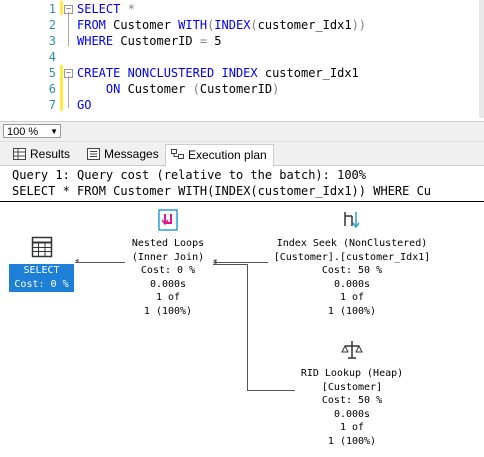  What do you see at coordinates (242, 105) in the screenshot?
I see `editor-line: 7 GO` at bounding box center [242, 105].